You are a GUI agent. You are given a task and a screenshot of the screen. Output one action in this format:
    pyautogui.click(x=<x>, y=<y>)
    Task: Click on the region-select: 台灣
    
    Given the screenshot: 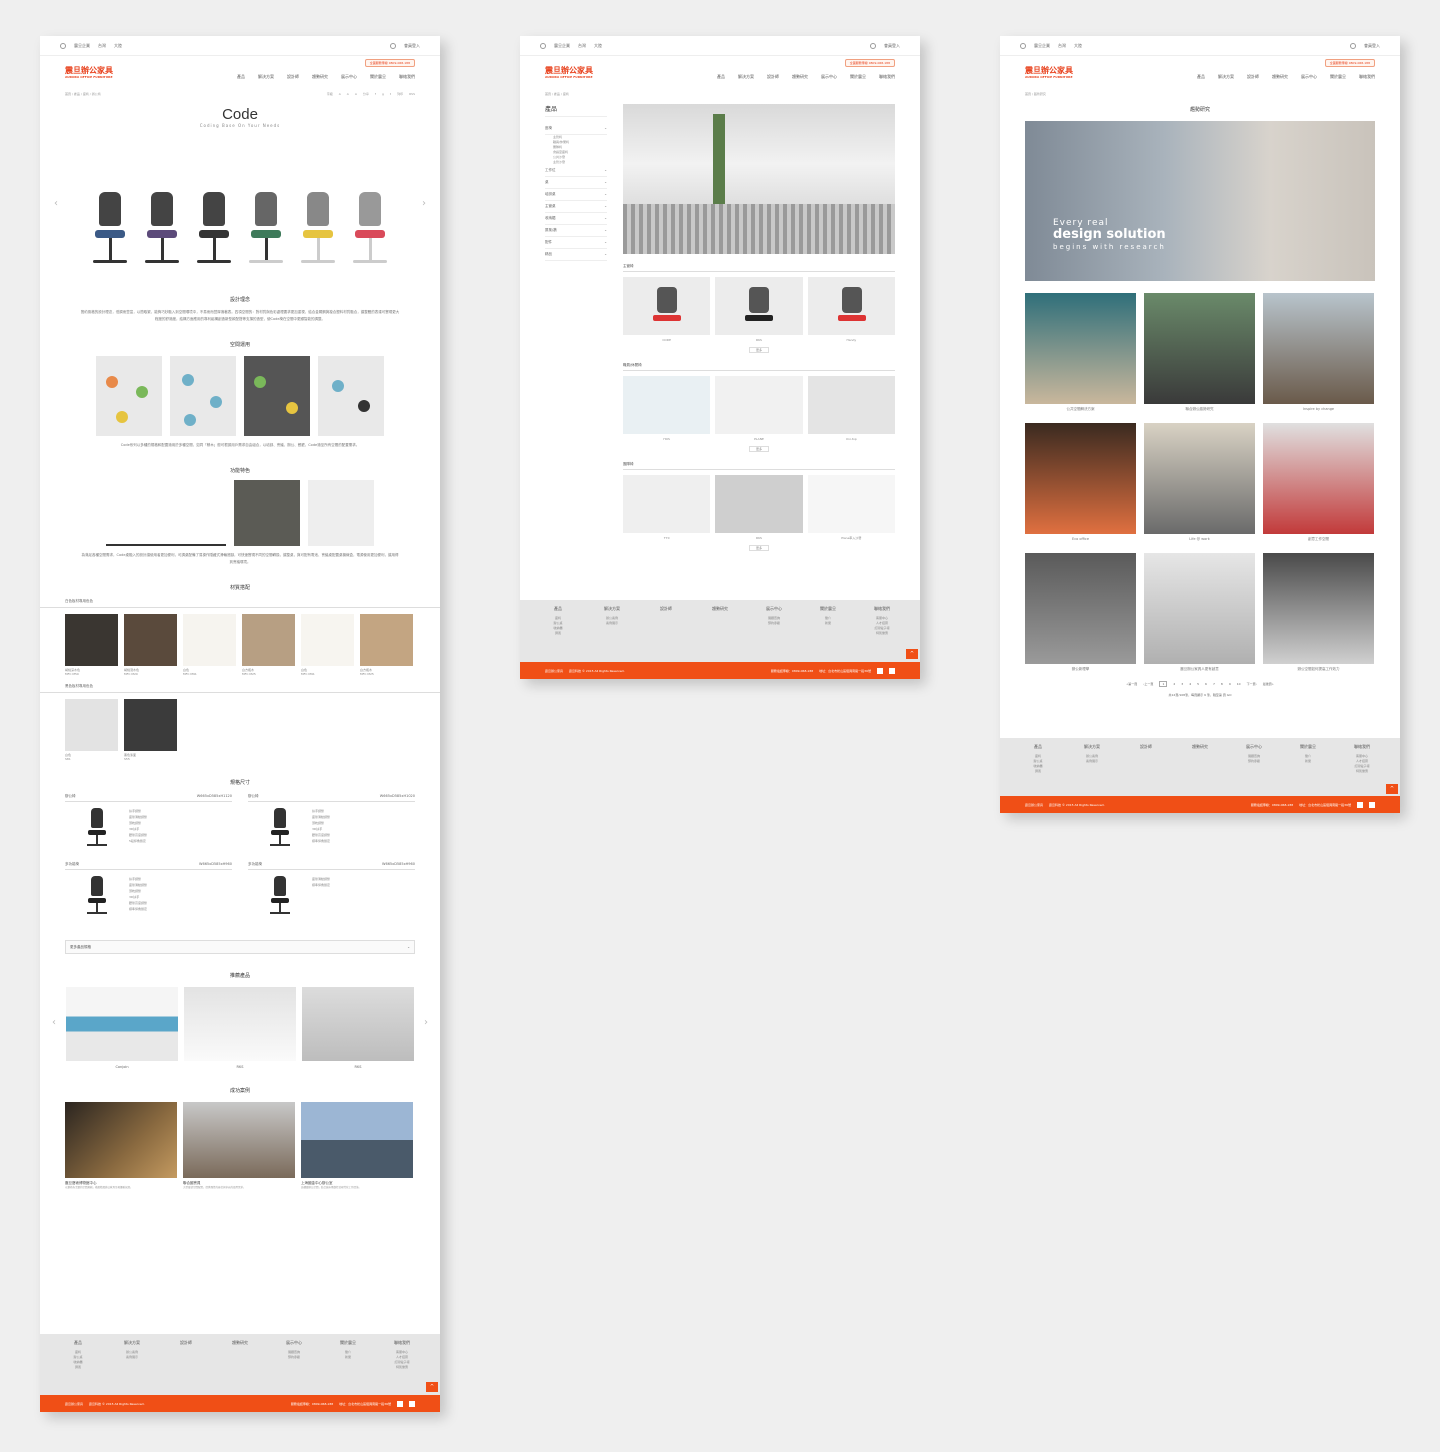 What is the action you would take?
    pyautogui.click(x=102, y=46)
    